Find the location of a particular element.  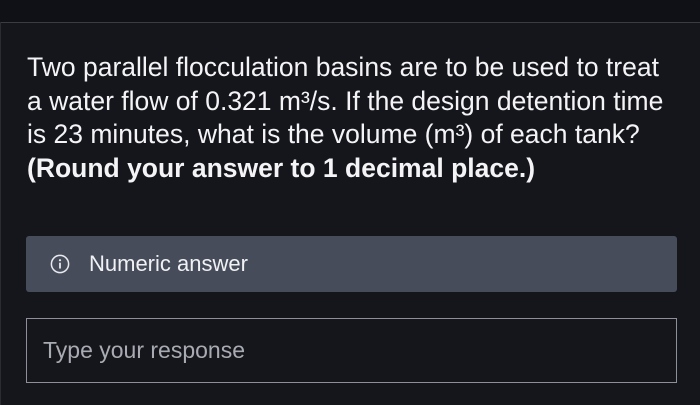

info-icon is located at coordinates (60, 264).